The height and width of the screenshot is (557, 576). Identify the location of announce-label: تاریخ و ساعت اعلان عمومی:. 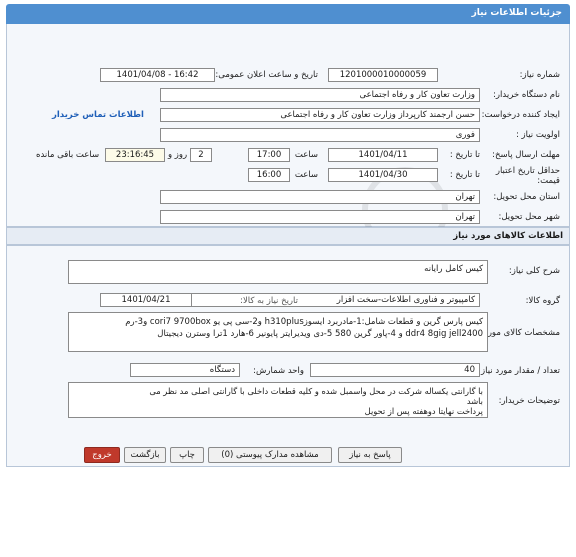
(266, 75).